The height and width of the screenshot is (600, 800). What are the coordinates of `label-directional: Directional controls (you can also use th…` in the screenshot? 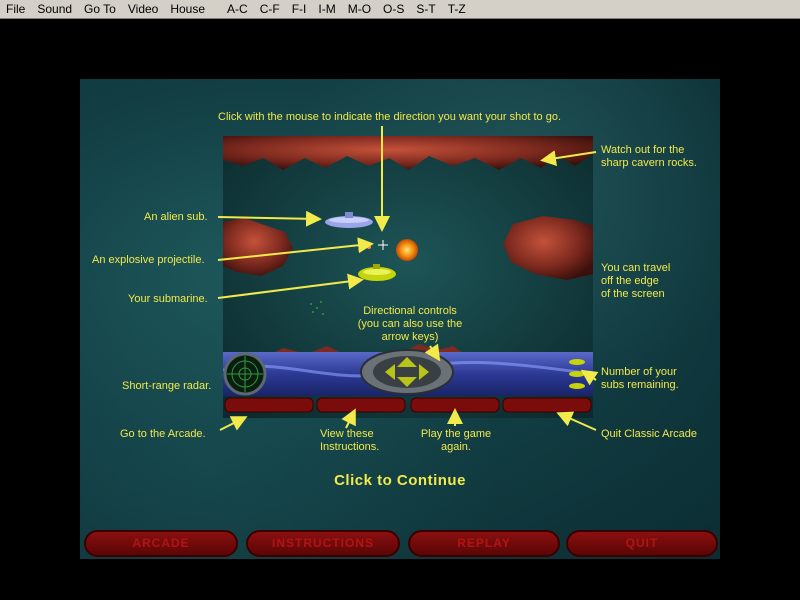 It's located at (410, 324).